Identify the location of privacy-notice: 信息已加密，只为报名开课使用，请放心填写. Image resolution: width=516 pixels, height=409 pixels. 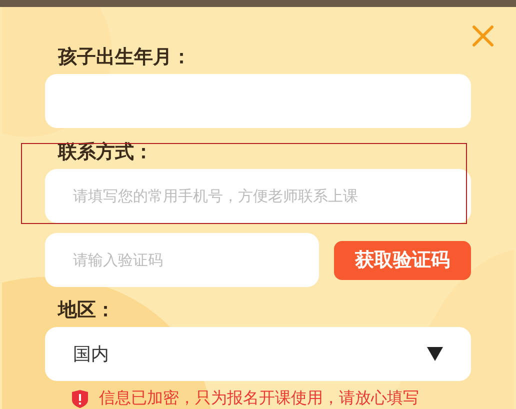
(259, 398).